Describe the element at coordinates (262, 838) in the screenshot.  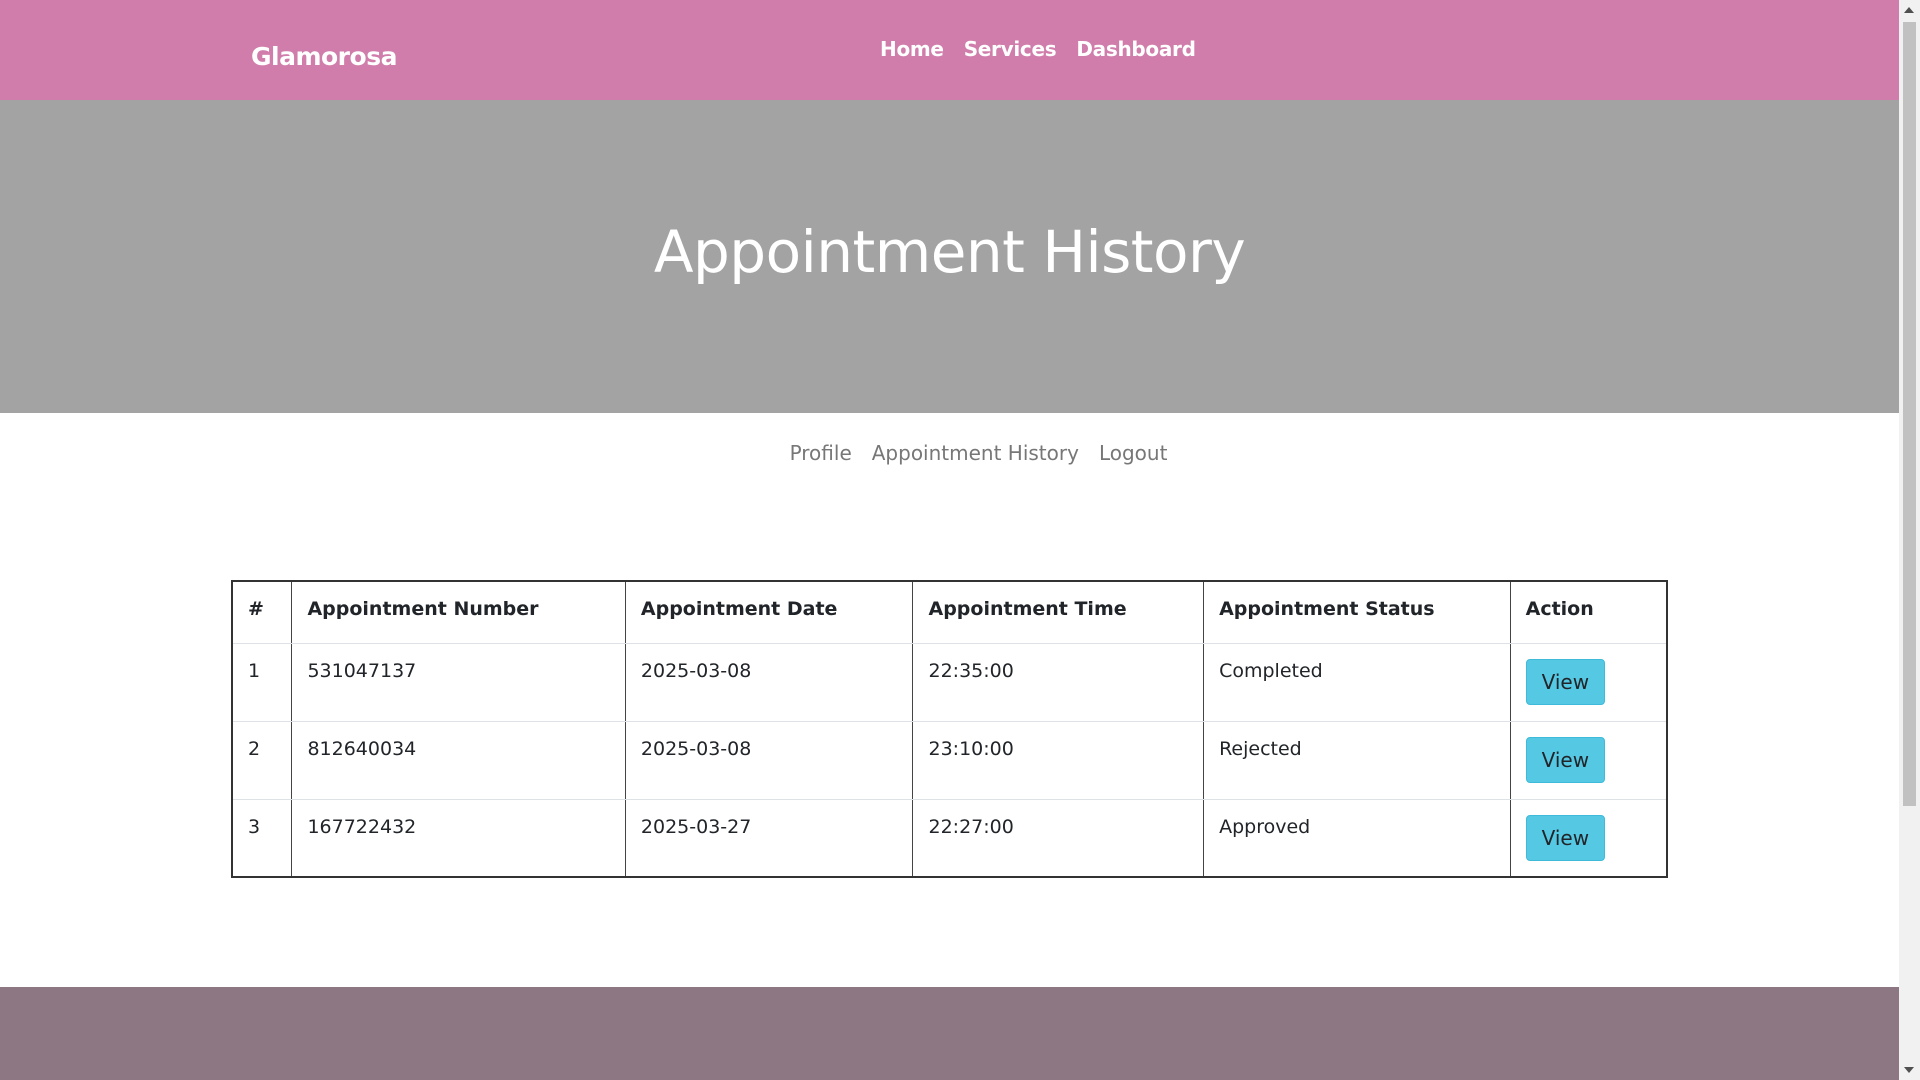
I see `row-index: 3` at that location.